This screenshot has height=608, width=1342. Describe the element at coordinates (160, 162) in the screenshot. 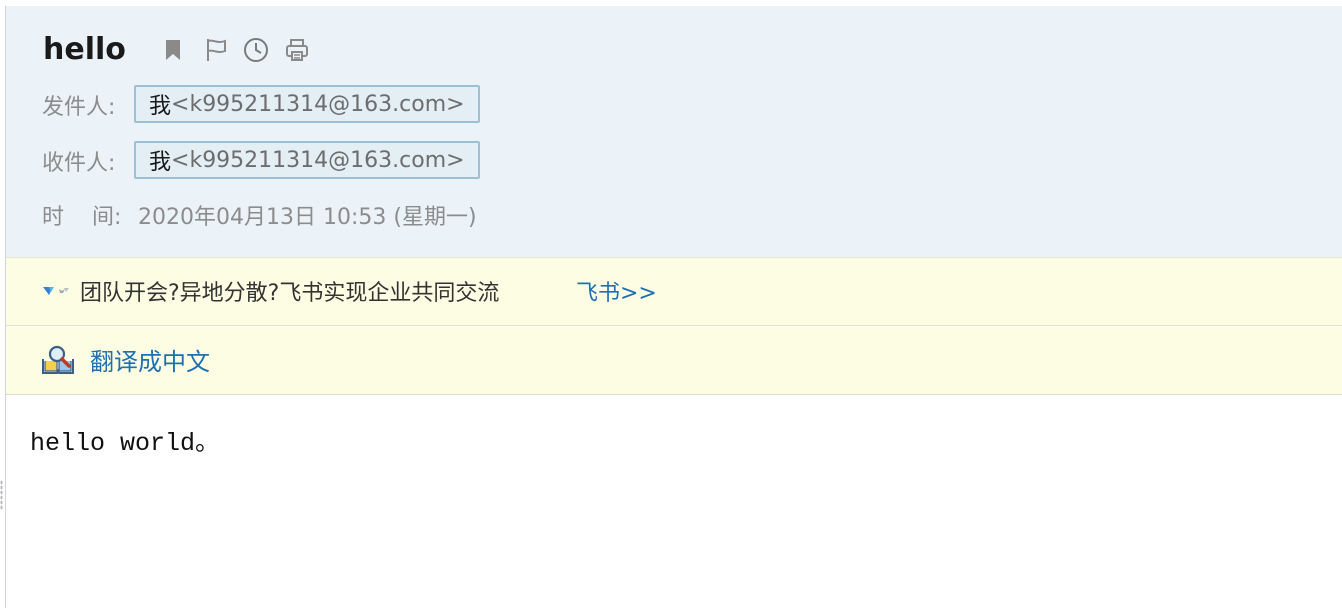

I see `recipient-name: 我` at that location.